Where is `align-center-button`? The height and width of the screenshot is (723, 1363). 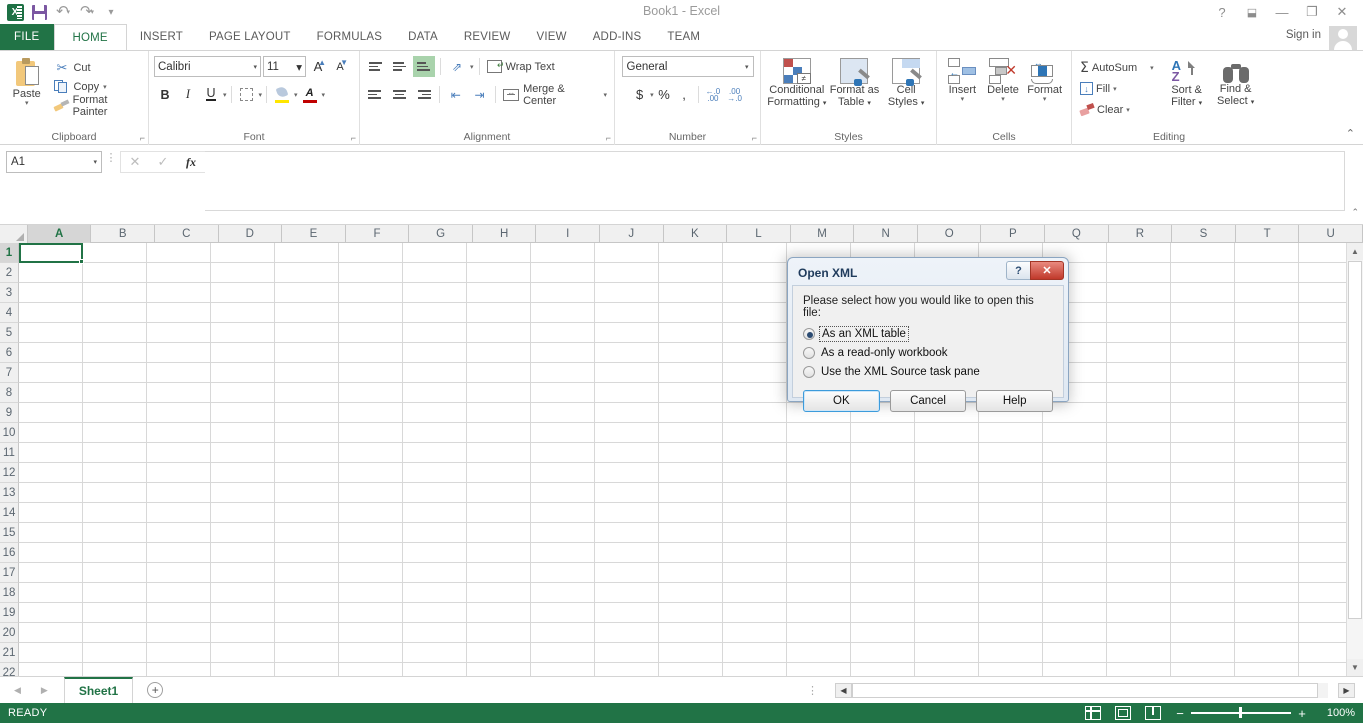 align-center-button is located at coordinates (400, 94).